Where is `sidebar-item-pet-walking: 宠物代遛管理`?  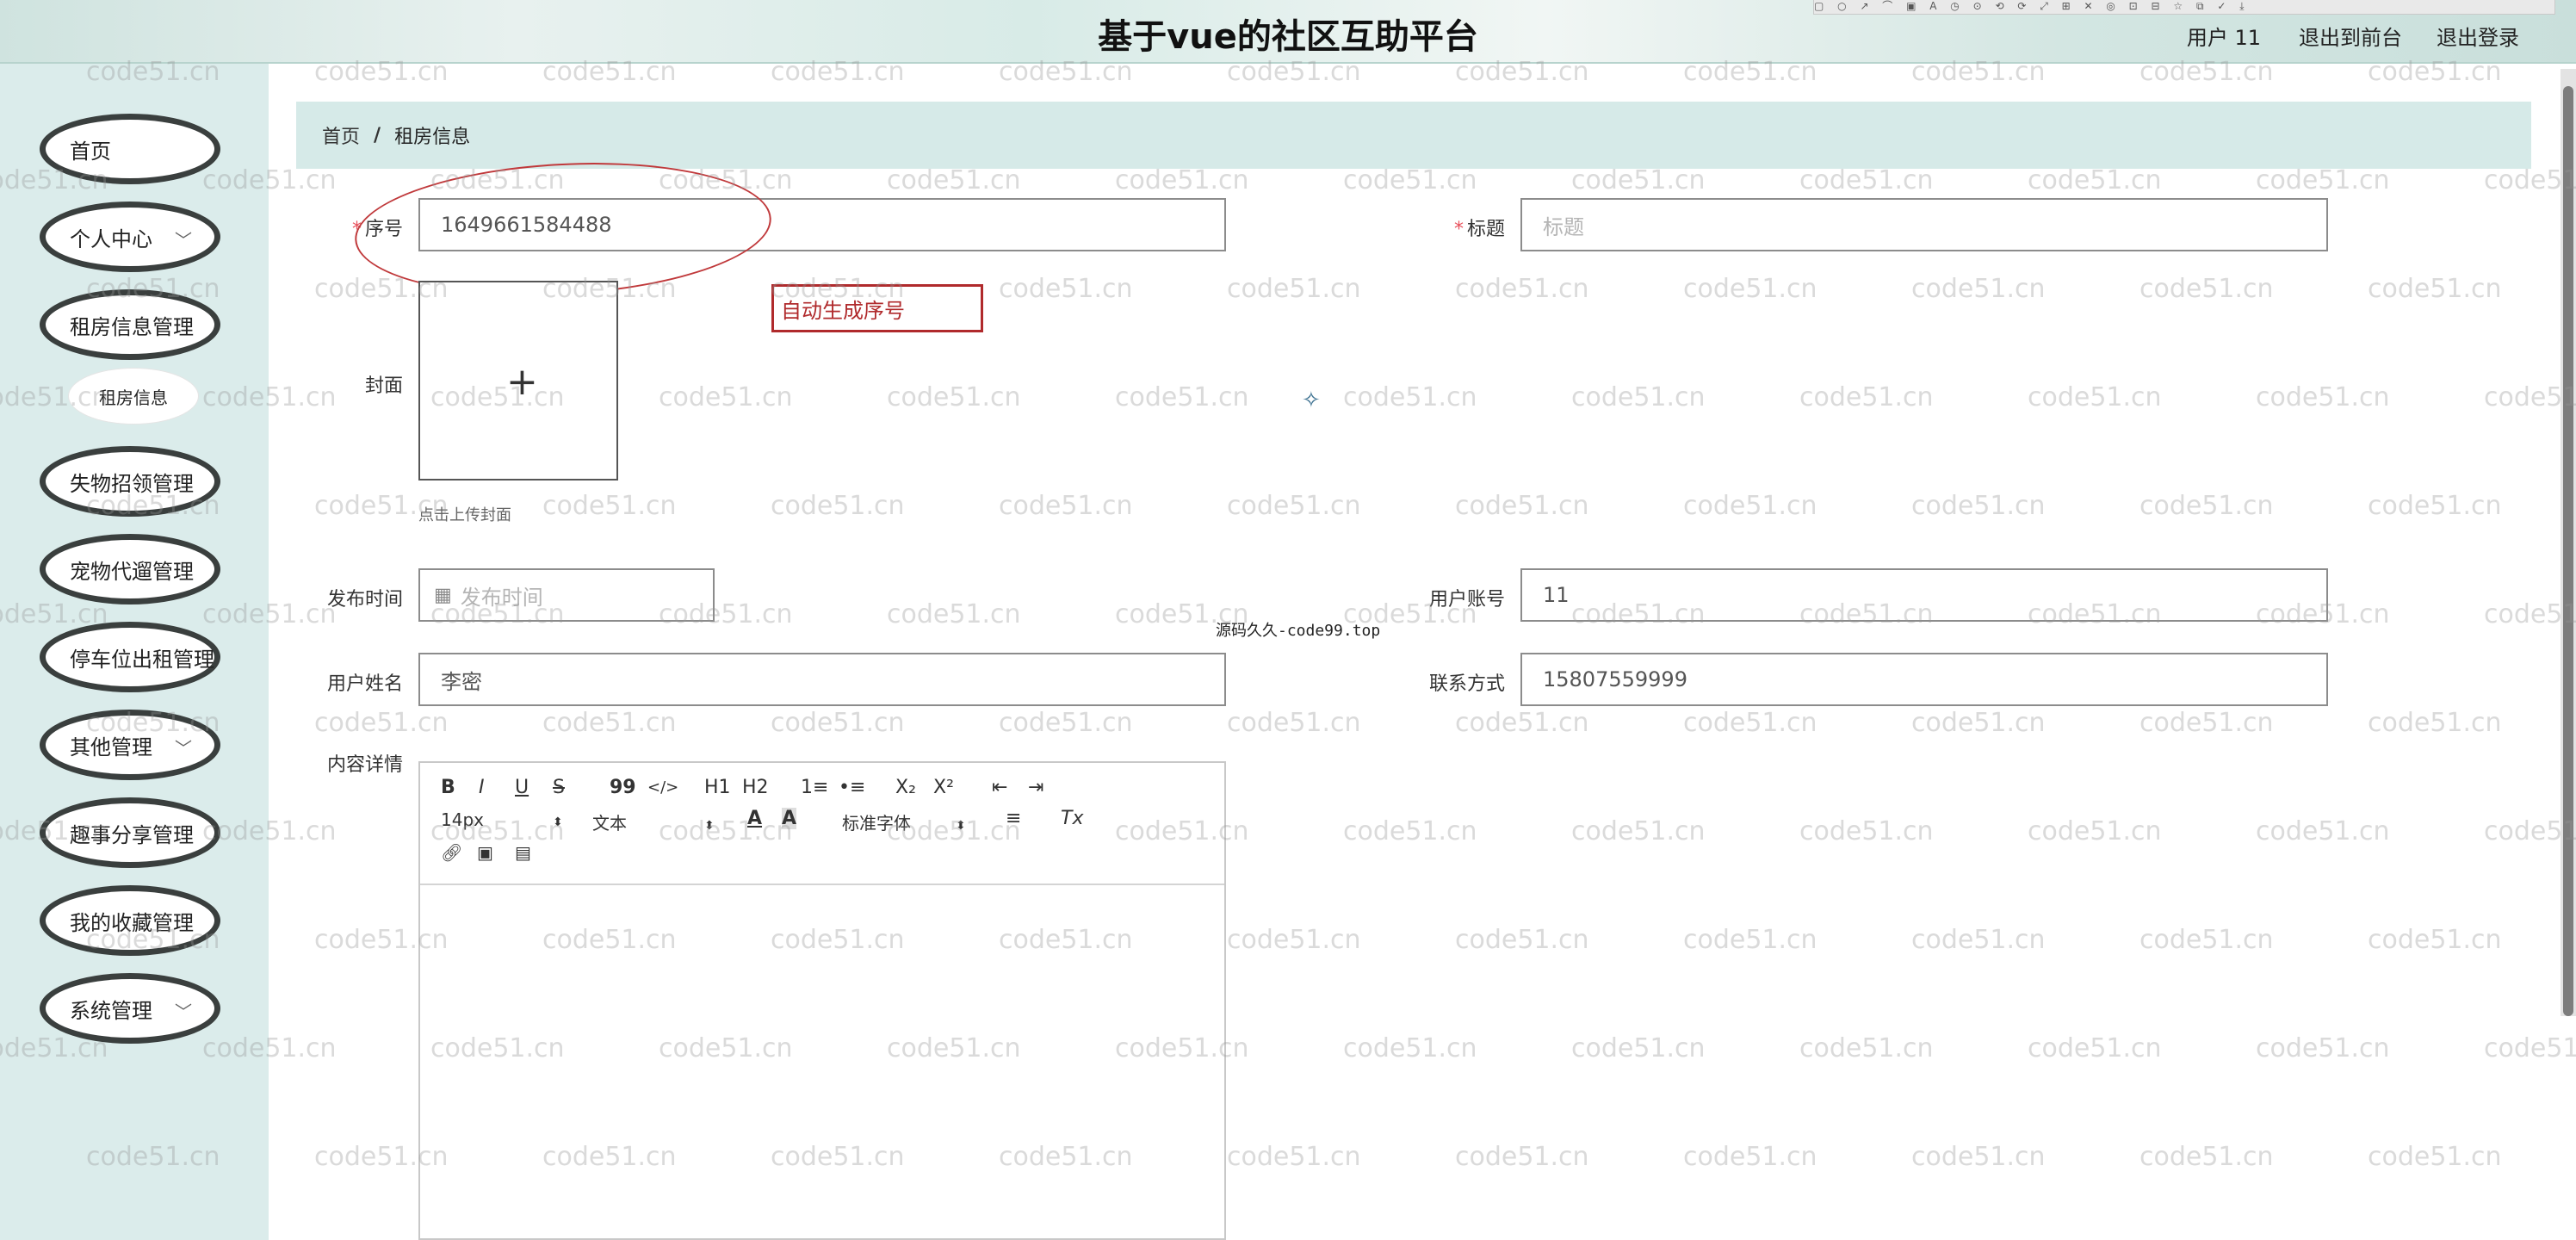 sidebar-item-pet-walking: 宠物代遛管理 is located at coordinates (130, 569).